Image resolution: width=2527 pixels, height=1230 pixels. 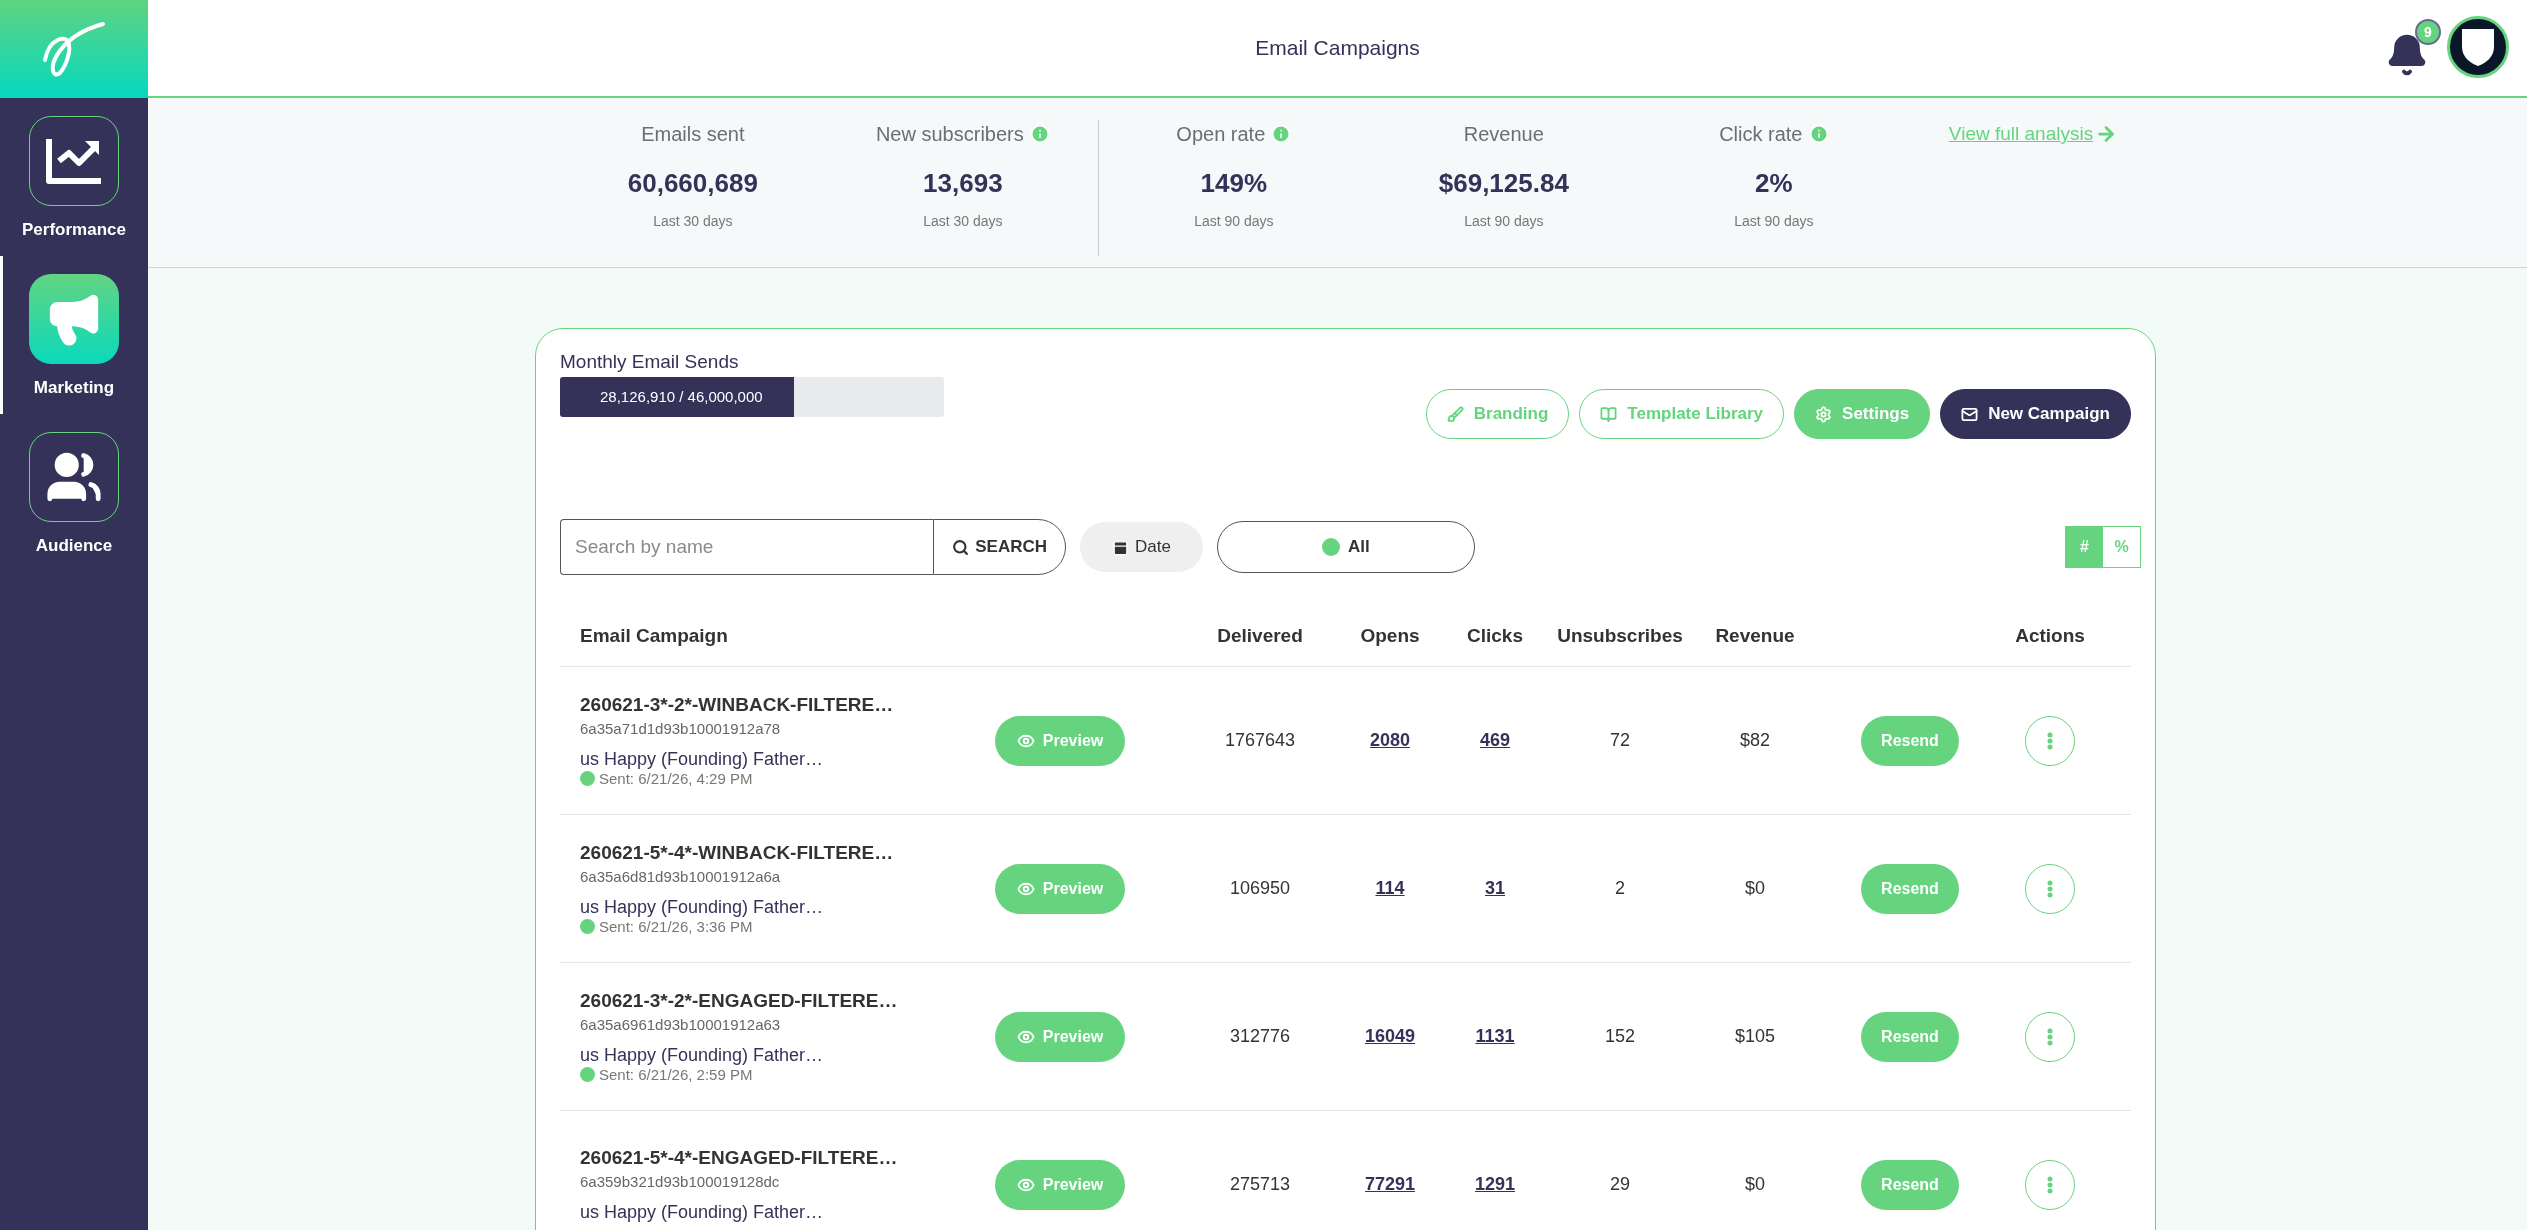 What do you see at coordinates (1609, 414) in the screenshot?
I see `book-icon` at bounding box center [1609, 414].